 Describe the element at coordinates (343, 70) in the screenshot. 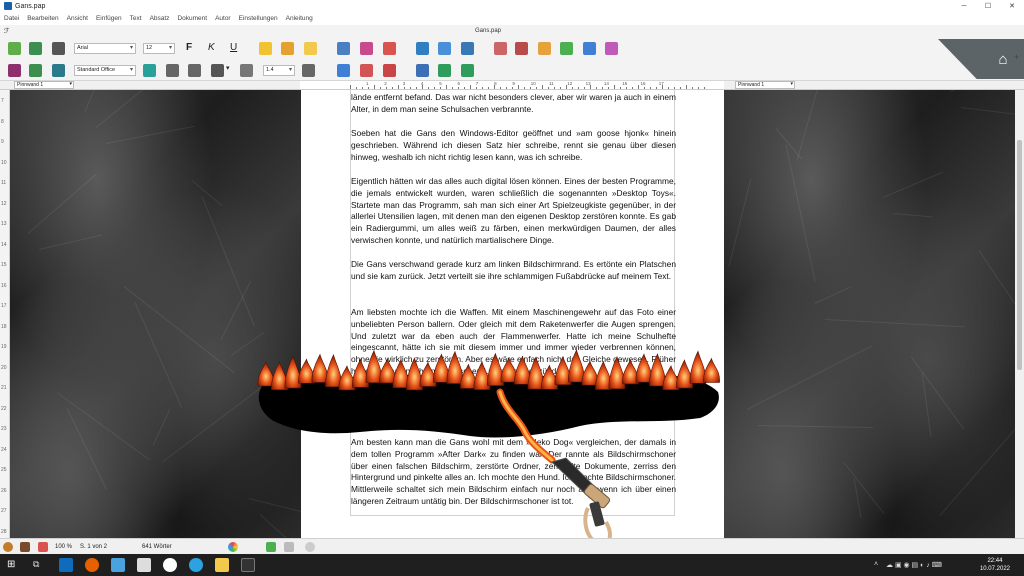

I see `insert-image-icon` at that location.